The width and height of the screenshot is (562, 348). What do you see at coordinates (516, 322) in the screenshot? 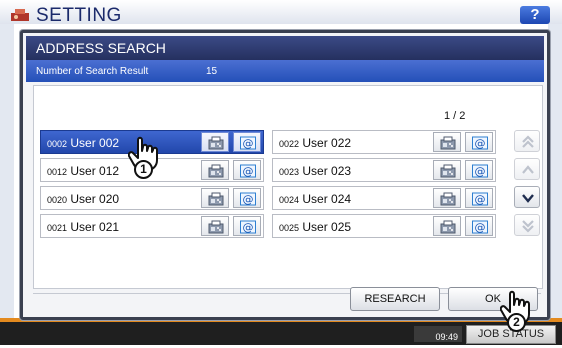
I see `callout-number: 2` at bounding box center [516, 322].